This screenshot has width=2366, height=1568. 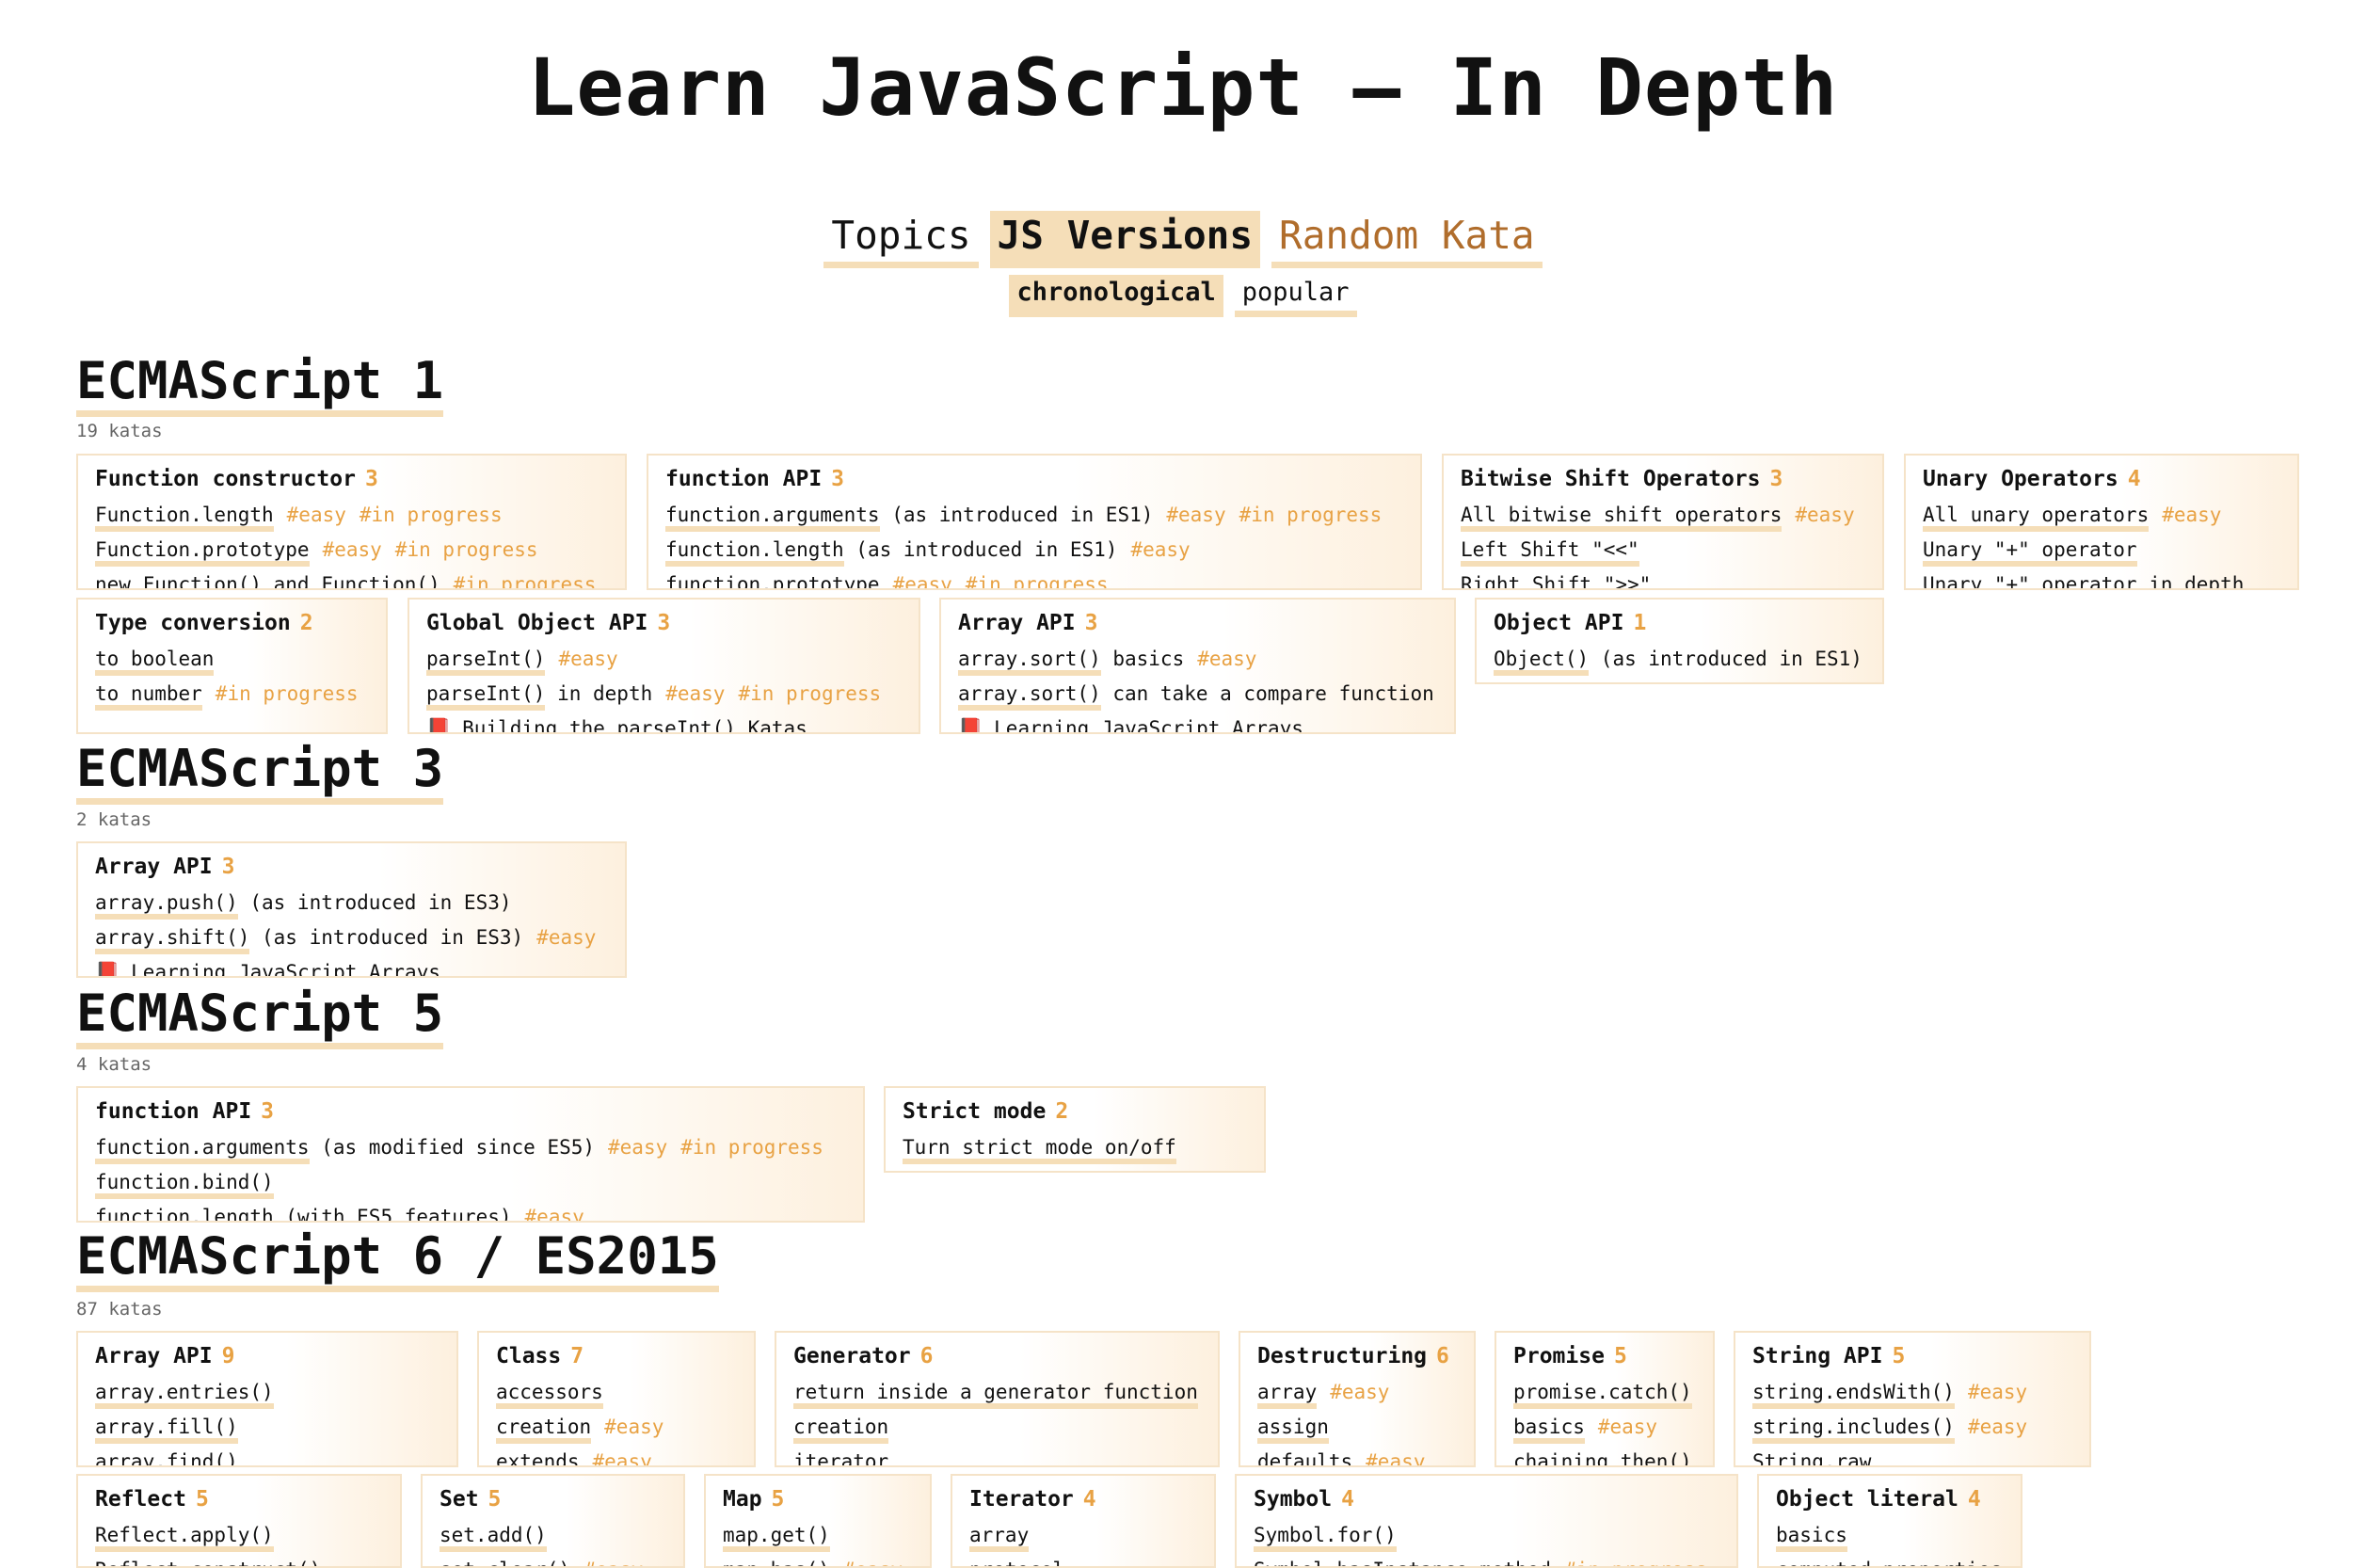 I want to click on kata-name: accessors, so click(x=549, y=1395).